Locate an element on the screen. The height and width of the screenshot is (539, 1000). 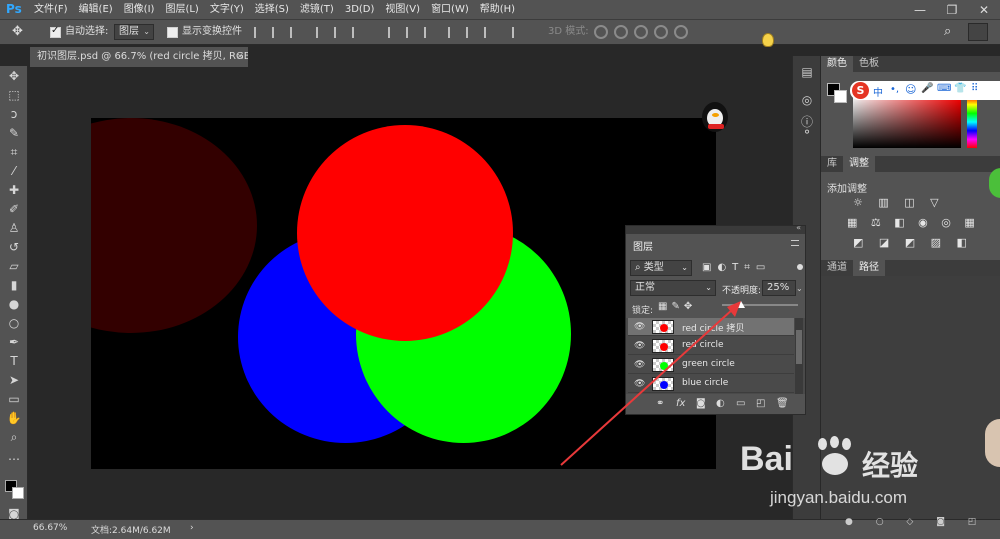
adjustment-icons-row-2: ▦ ⚖ ◧ ◉ ◎ ▦ is located at coordinates (913, 222).